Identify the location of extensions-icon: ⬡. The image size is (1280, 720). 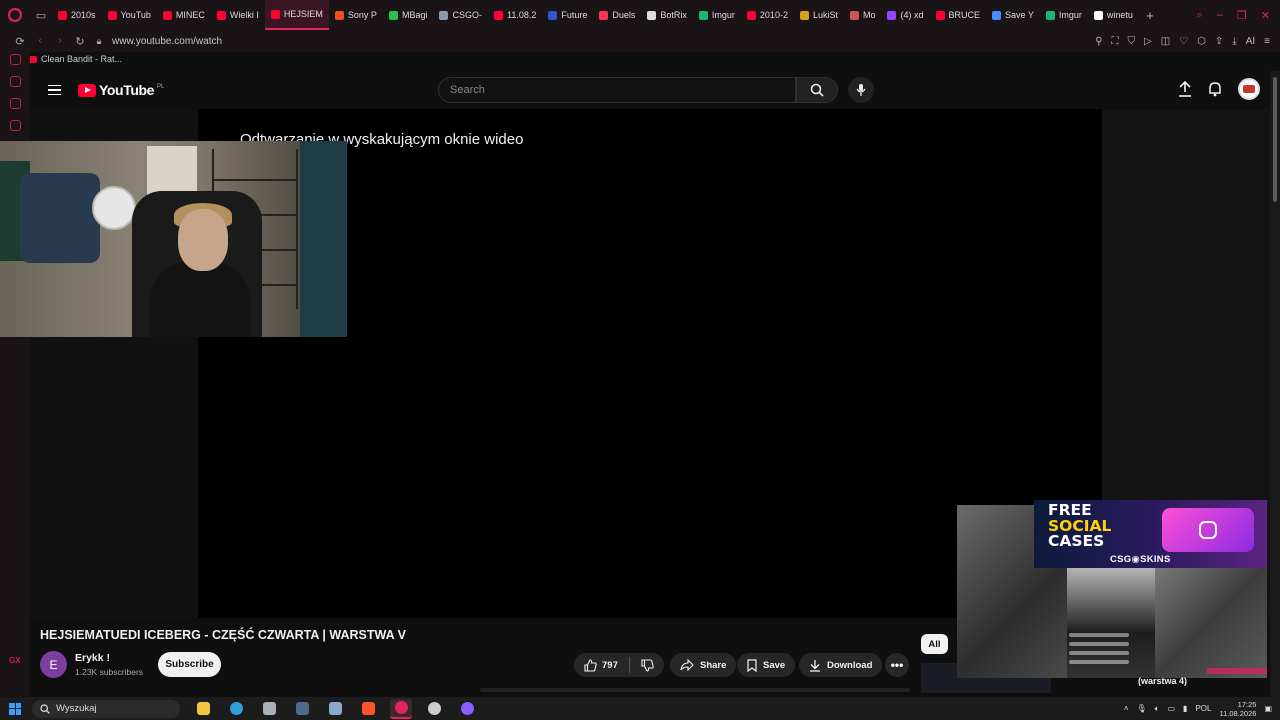
(1201, 41).